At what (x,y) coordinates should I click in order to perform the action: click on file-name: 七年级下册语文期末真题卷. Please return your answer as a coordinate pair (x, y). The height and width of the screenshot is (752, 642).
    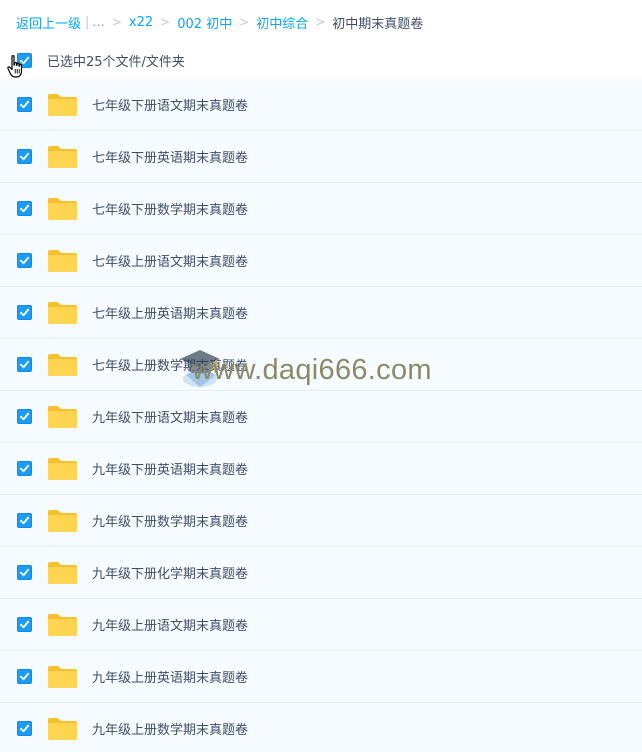
    Looking at the image, I should click on (170, 106).